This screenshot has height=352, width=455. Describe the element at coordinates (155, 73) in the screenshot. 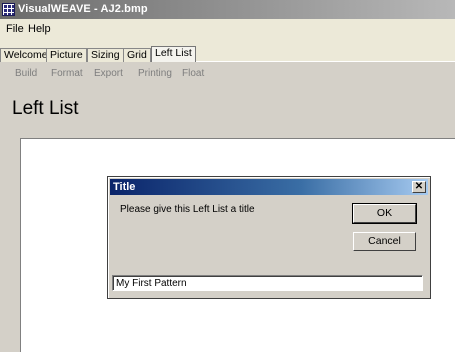

I see `subtab-printing: Printing` at that location.